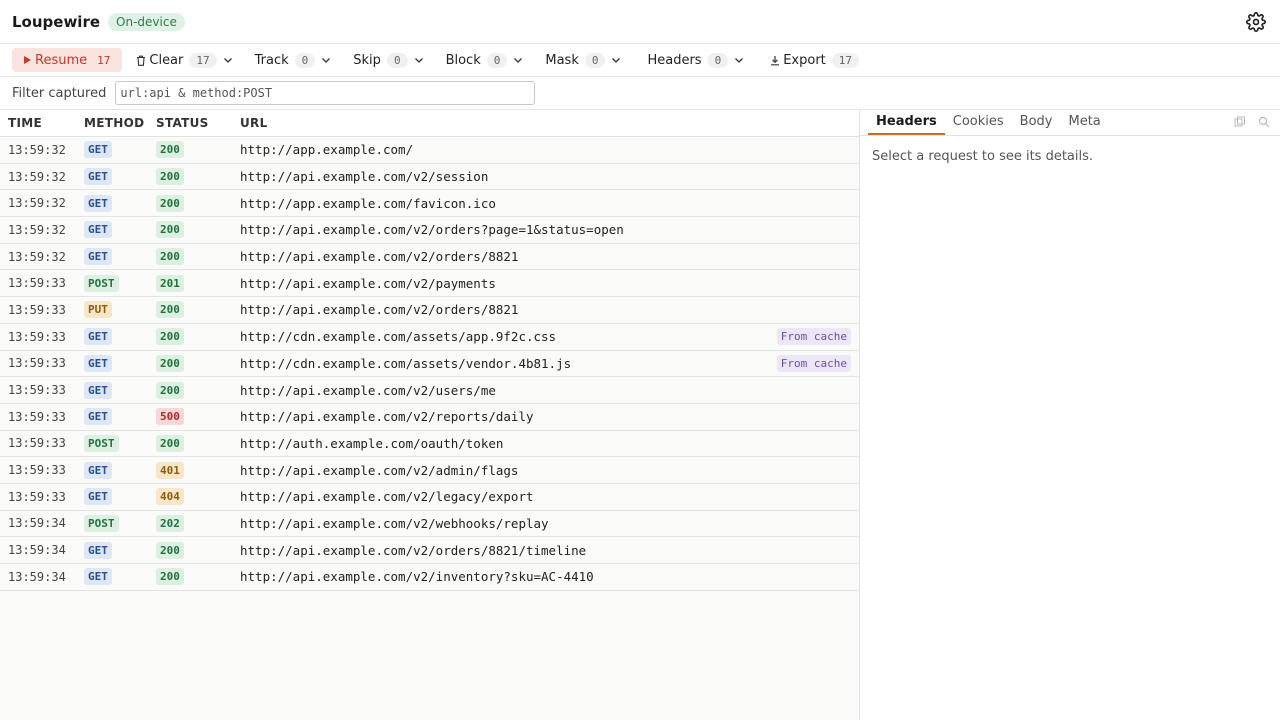 The width and height of the screenshot is (1280, 720). I want to click on headers-label: Headers, so click(674, 60).